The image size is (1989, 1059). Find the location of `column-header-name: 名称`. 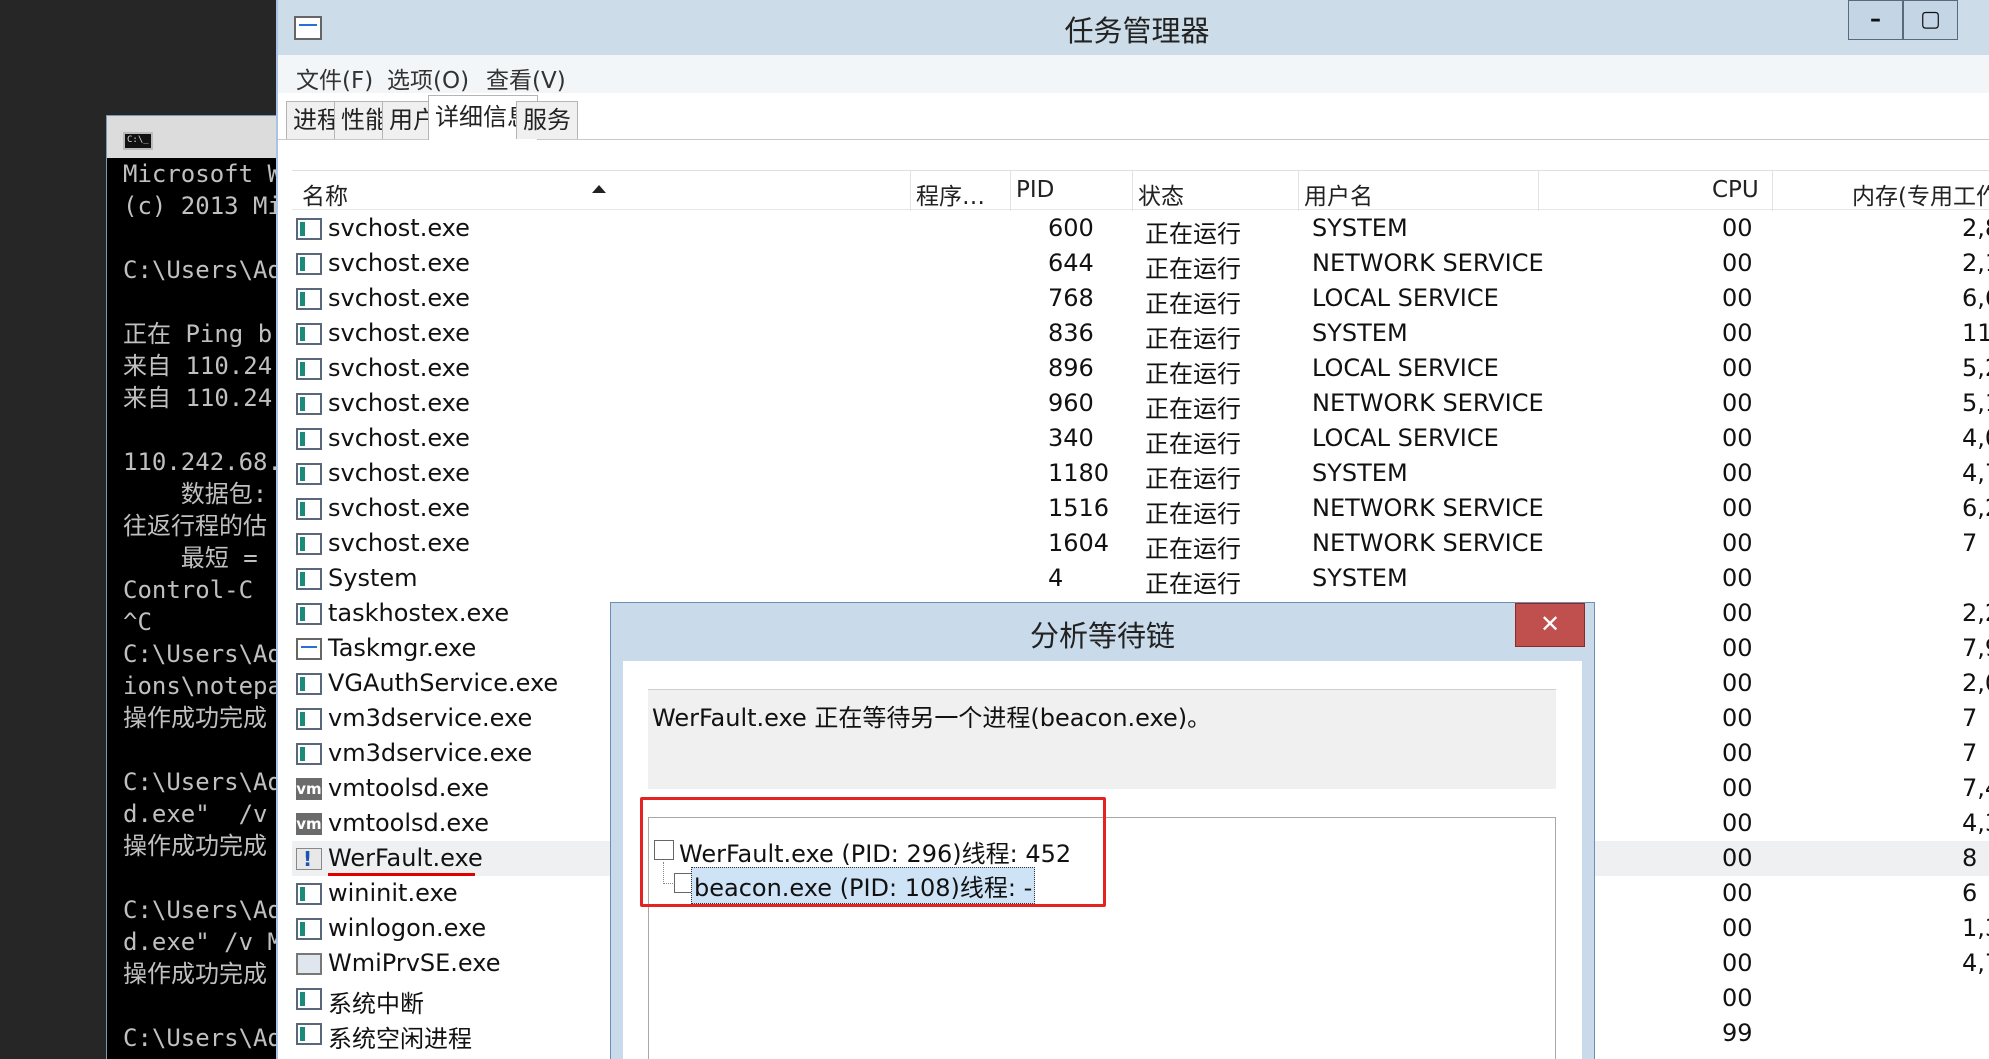

column-header-name: 名称 is located at coordinates (325, 194).